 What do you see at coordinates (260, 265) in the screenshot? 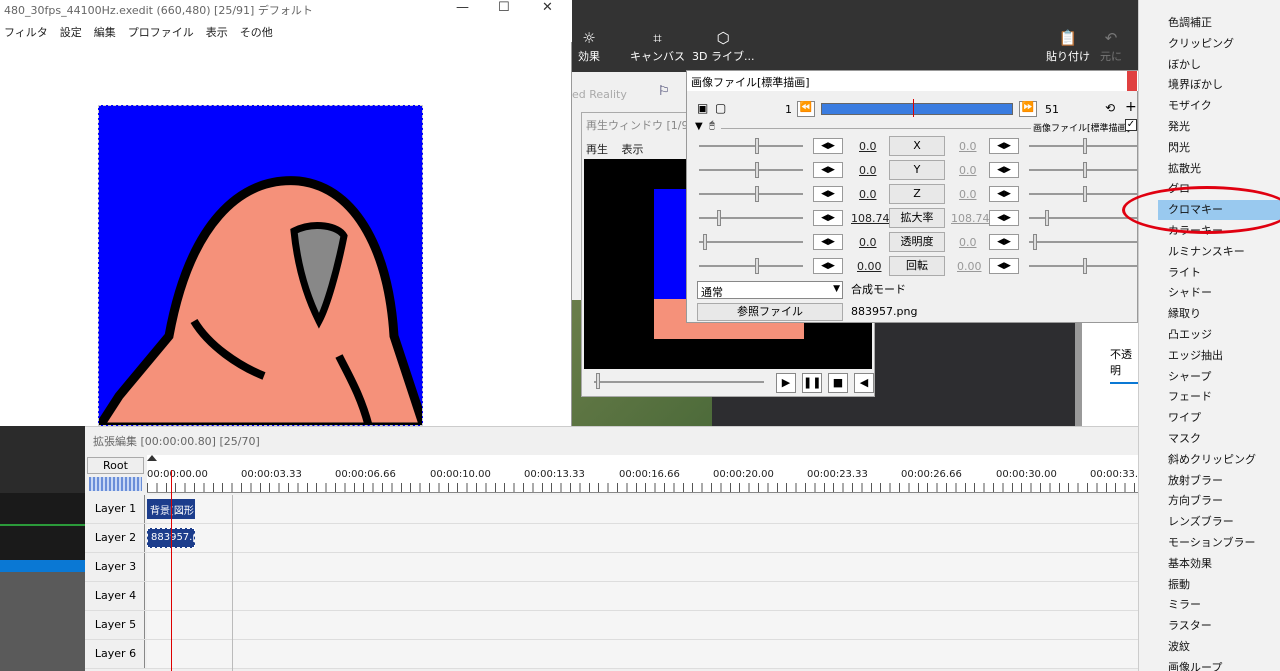
I see `preview-canvas` at bounding box center [260, 265].